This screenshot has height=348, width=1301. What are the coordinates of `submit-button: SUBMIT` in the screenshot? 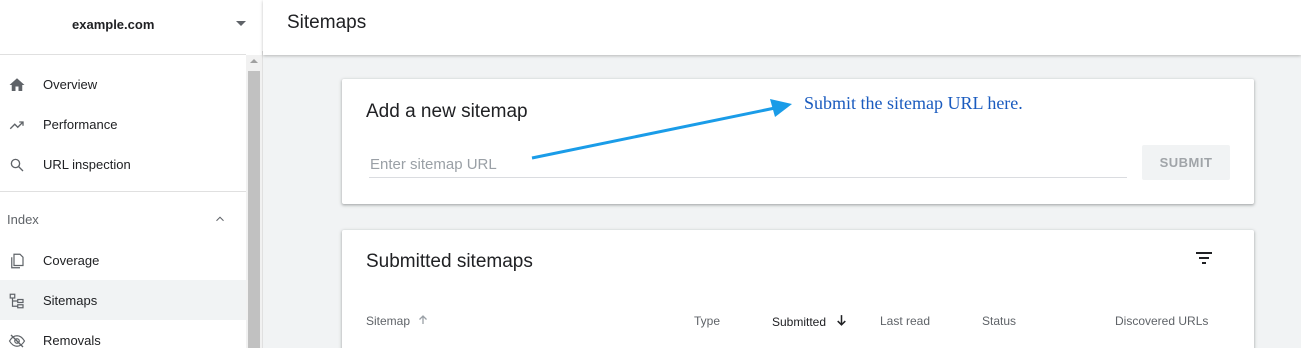 It's located at (1186, 162).